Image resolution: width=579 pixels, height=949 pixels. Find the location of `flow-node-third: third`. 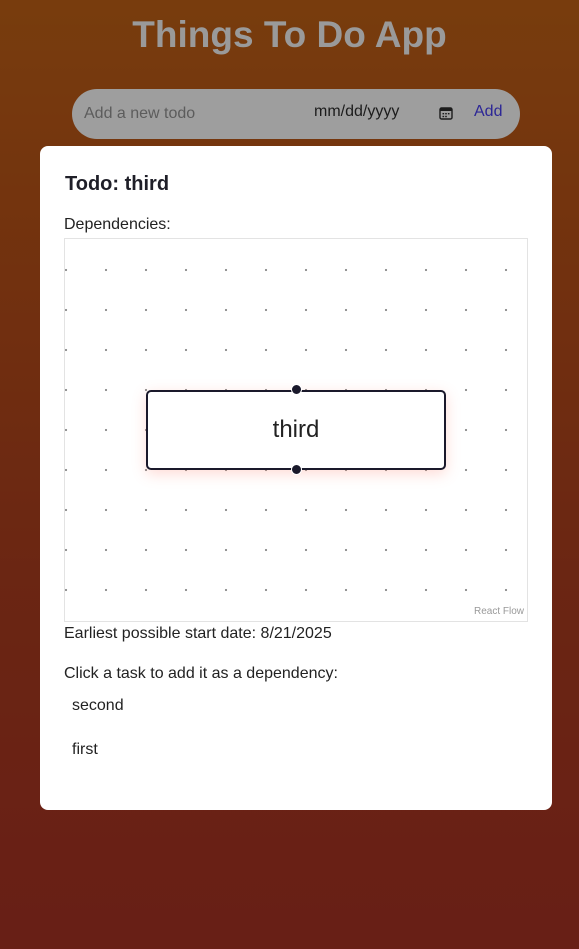

flow-node-third: third is located at coordinates (296, 430).